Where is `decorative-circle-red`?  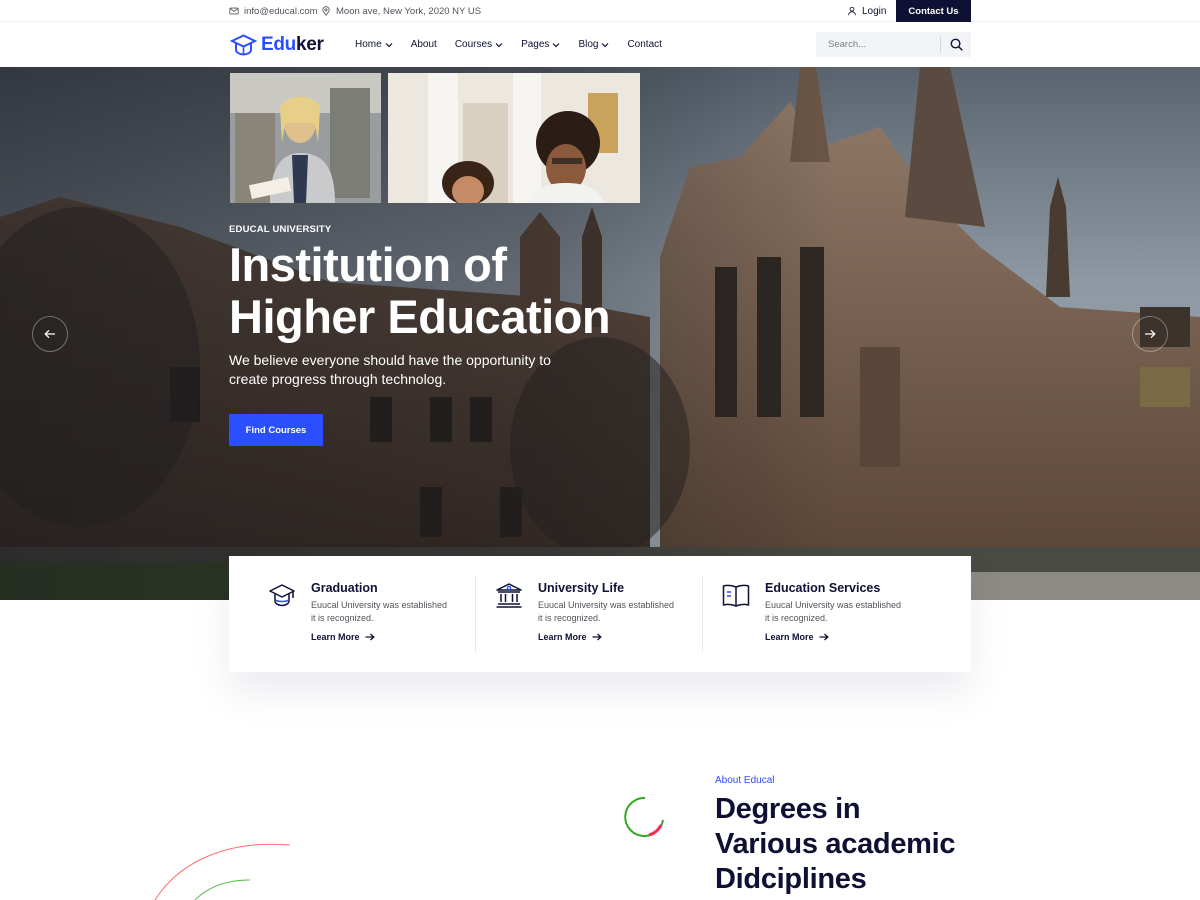
decorative-circle-red is located at coordinates (222, 871).